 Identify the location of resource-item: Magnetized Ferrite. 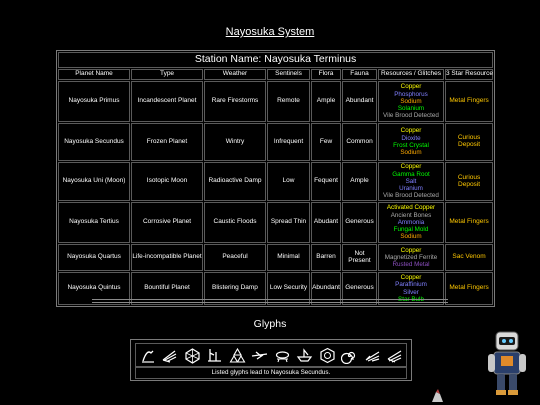
(411, 257).